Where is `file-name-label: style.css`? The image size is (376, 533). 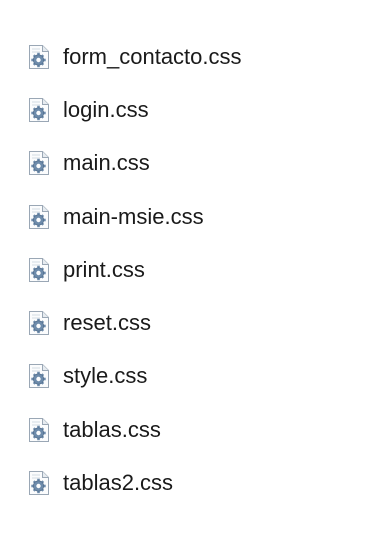 file-name-label: style.css is located at coordinates (105, 376).